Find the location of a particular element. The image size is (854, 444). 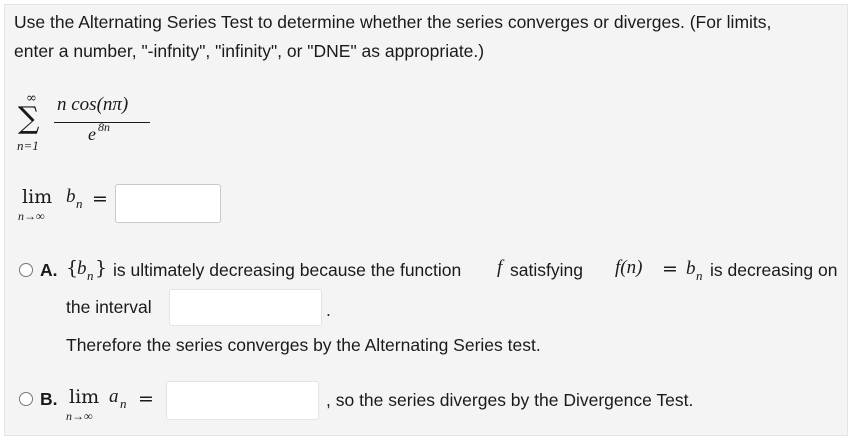

option-a-seq-var: b is located at coordinates (82, 268).